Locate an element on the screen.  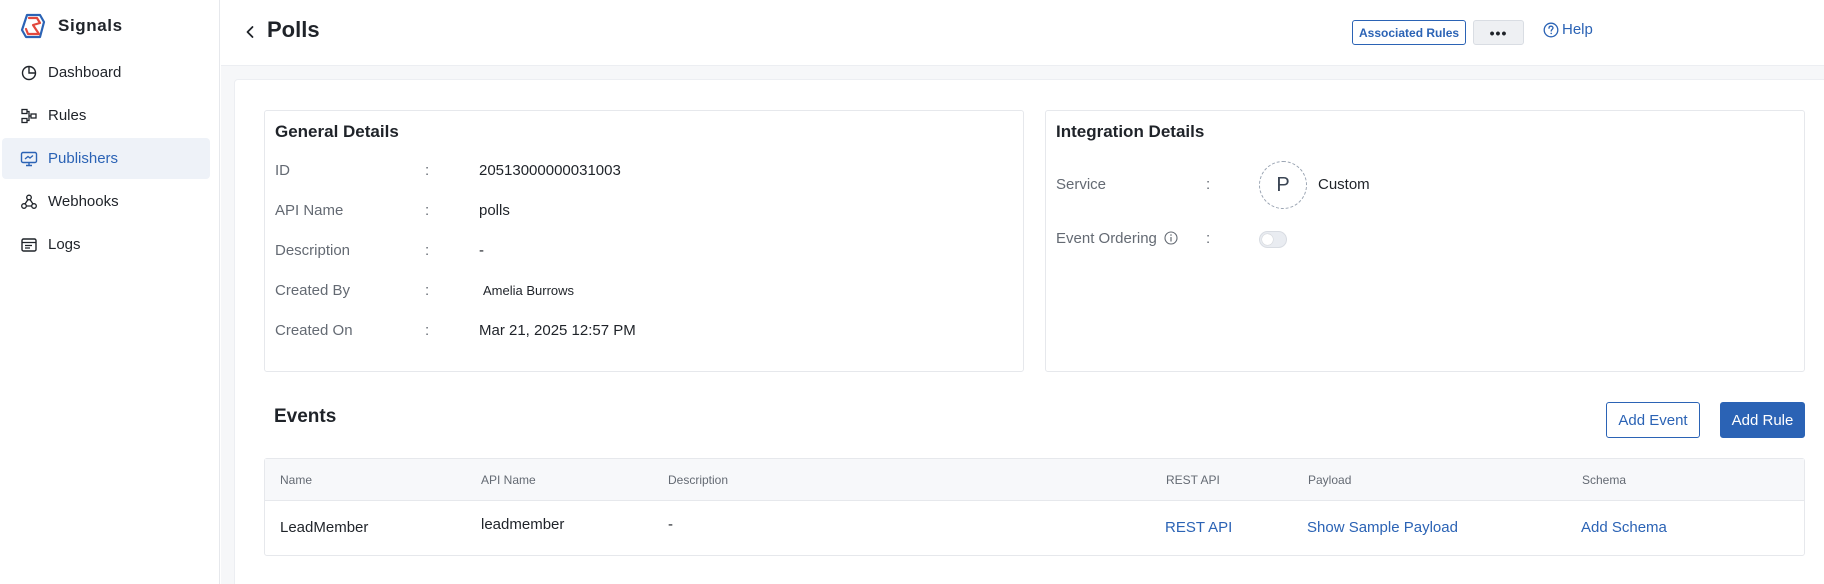
help-link: Help is located at coordinates (1568, 29).